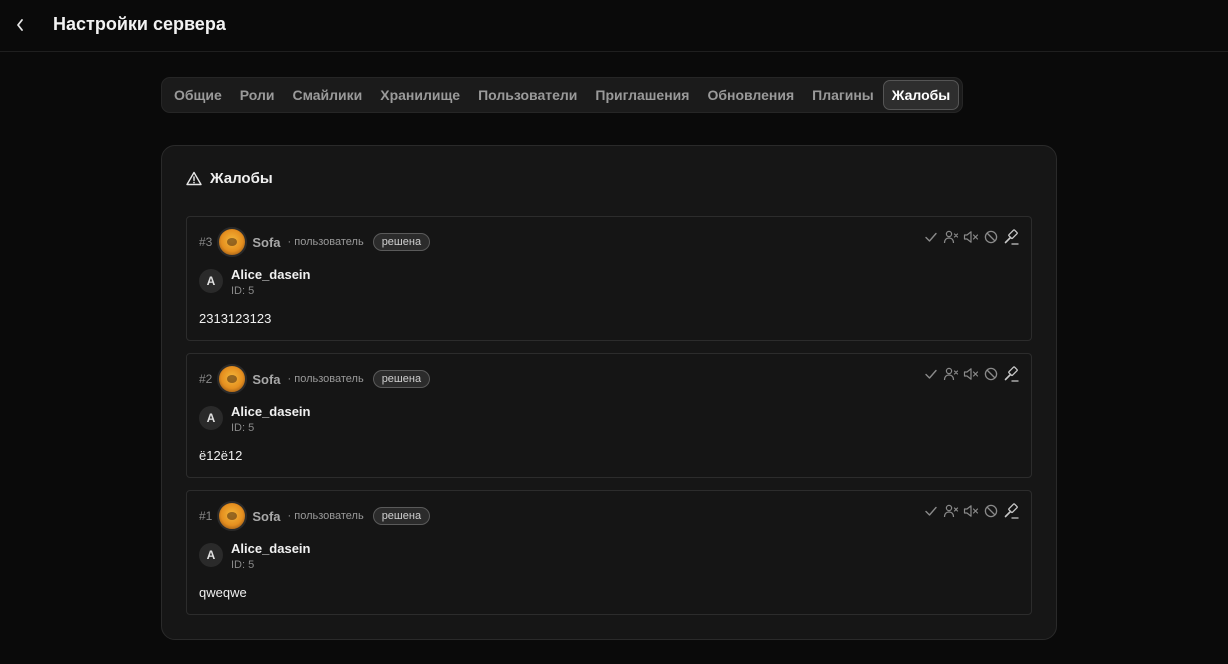 The image size is (1228, 664). Describe the element at coordinates (198, 95) in the screenshot. I see `tab-general: Общие` at that location.